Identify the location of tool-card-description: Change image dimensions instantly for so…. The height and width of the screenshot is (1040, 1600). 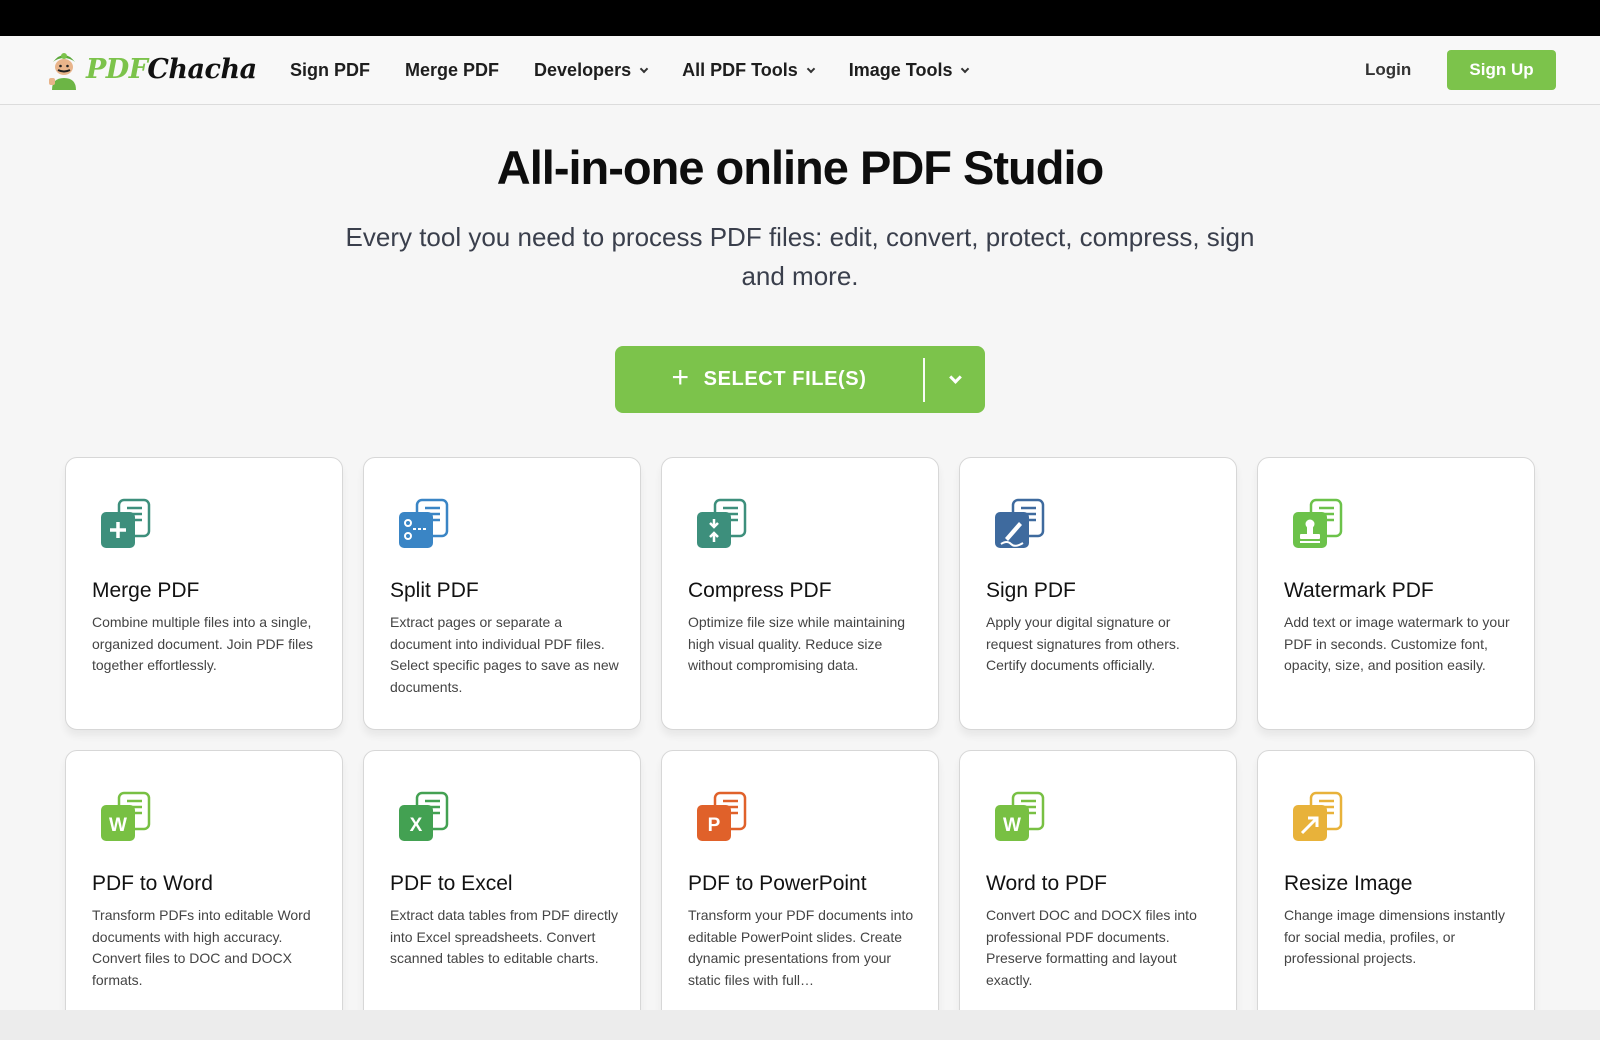
(1395, 936).